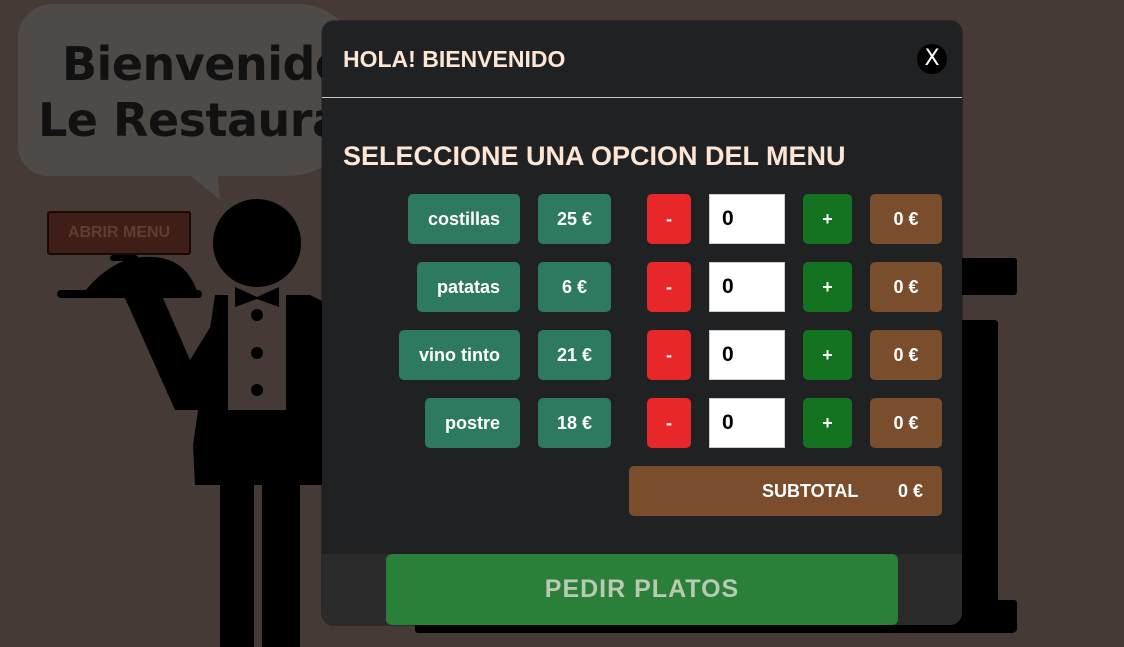 This screenshot has height=647, width=1124. I want to click on table-illustration-icon, so click(988, 445).